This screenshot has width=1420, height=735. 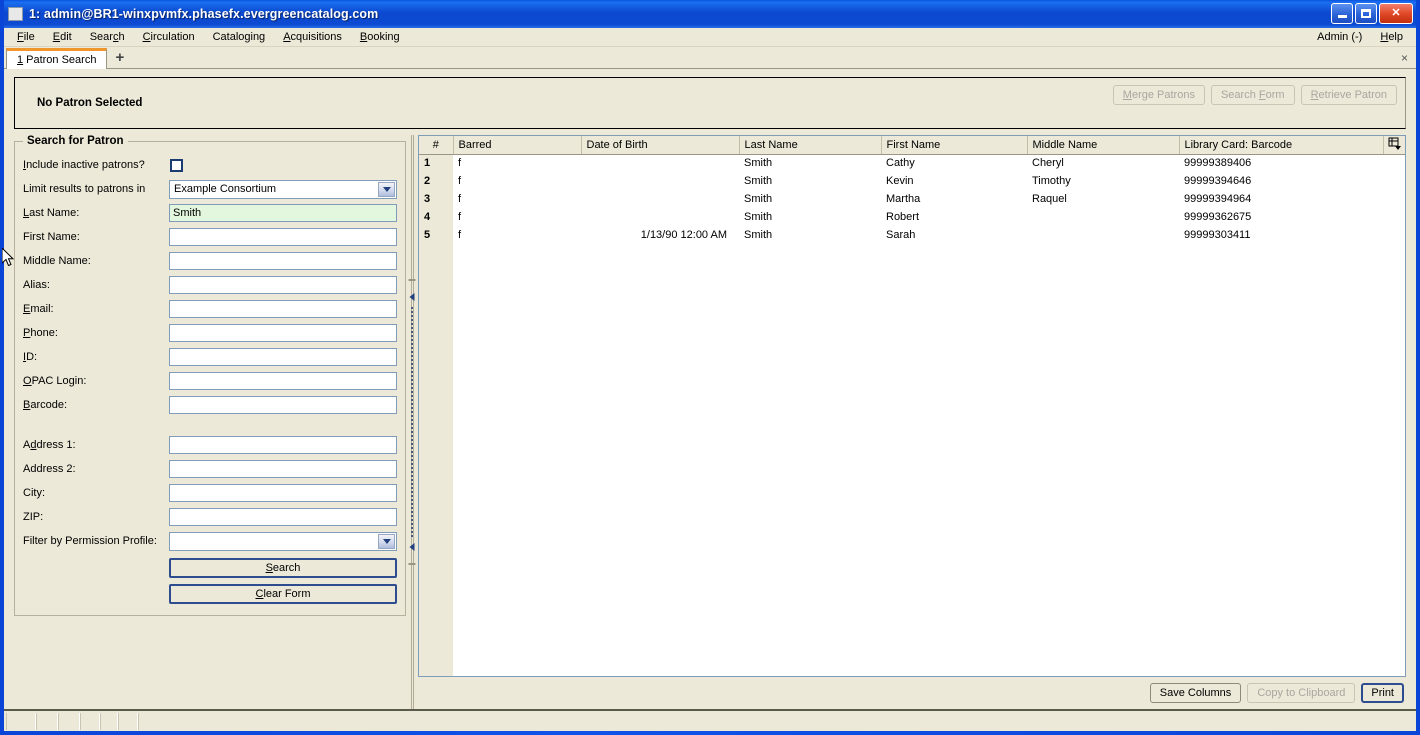 I want to click on city-row: City:, so click(x=210, y=493).